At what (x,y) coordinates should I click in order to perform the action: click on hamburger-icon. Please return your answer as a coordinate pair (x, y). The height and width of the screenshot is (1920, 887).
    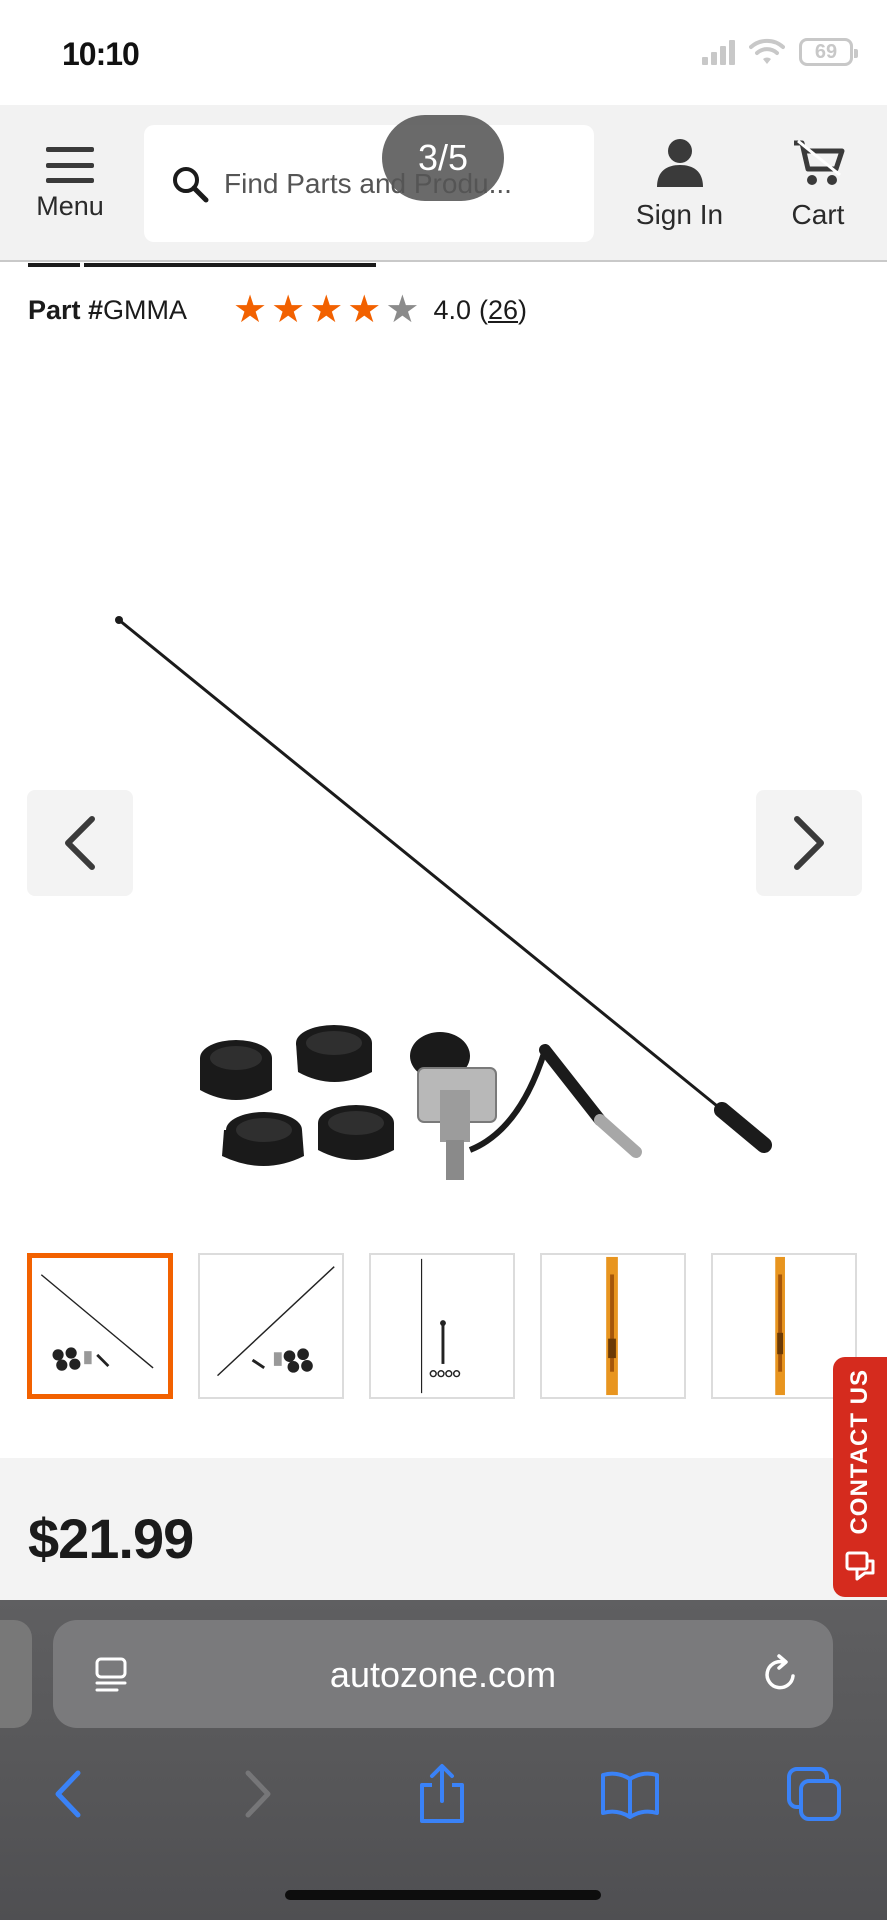
    Looking at the image, I should click on (70, 165).